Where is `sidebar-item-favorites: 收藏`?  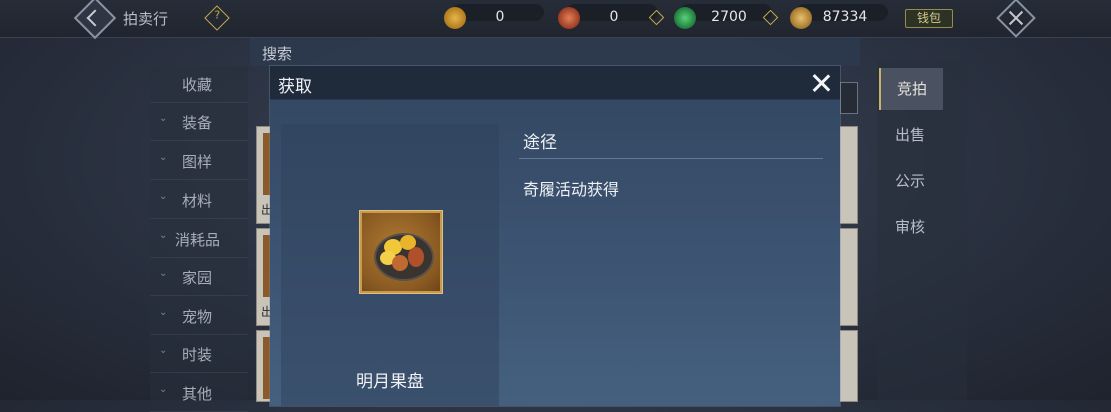
sidebar-item-favorites: 收藏 is located at coordinates (199, 84).